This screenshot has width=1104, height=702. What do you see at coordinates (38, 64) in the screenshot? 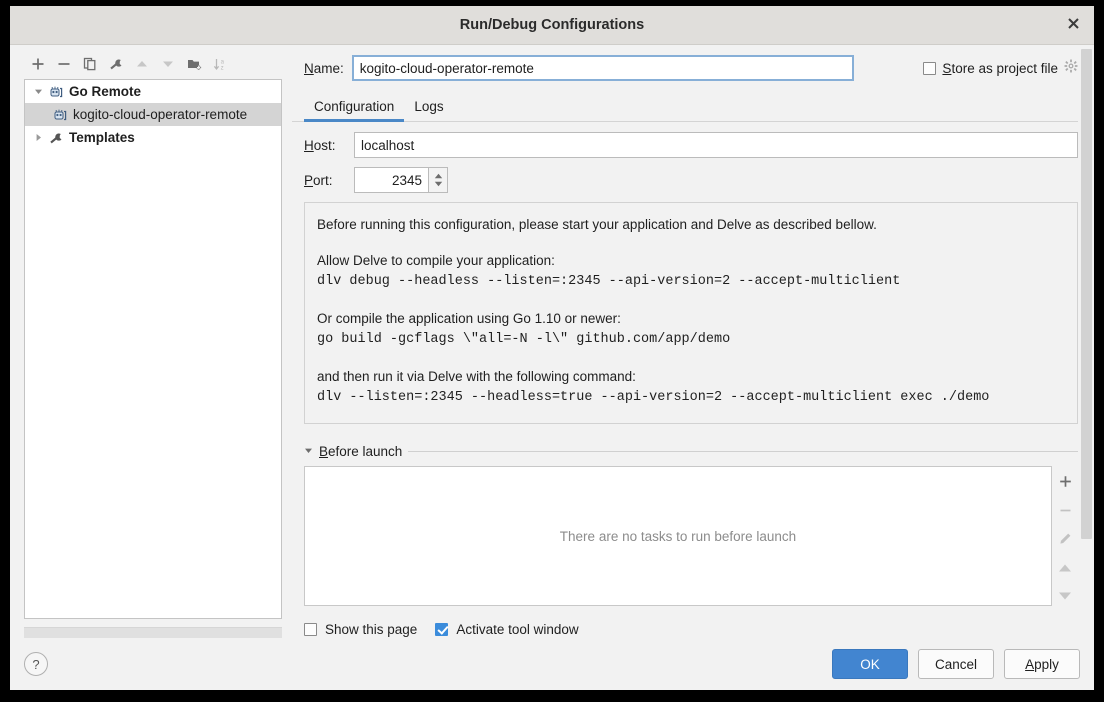
I see `add-configuration-button` at bounding box center [38, 64].